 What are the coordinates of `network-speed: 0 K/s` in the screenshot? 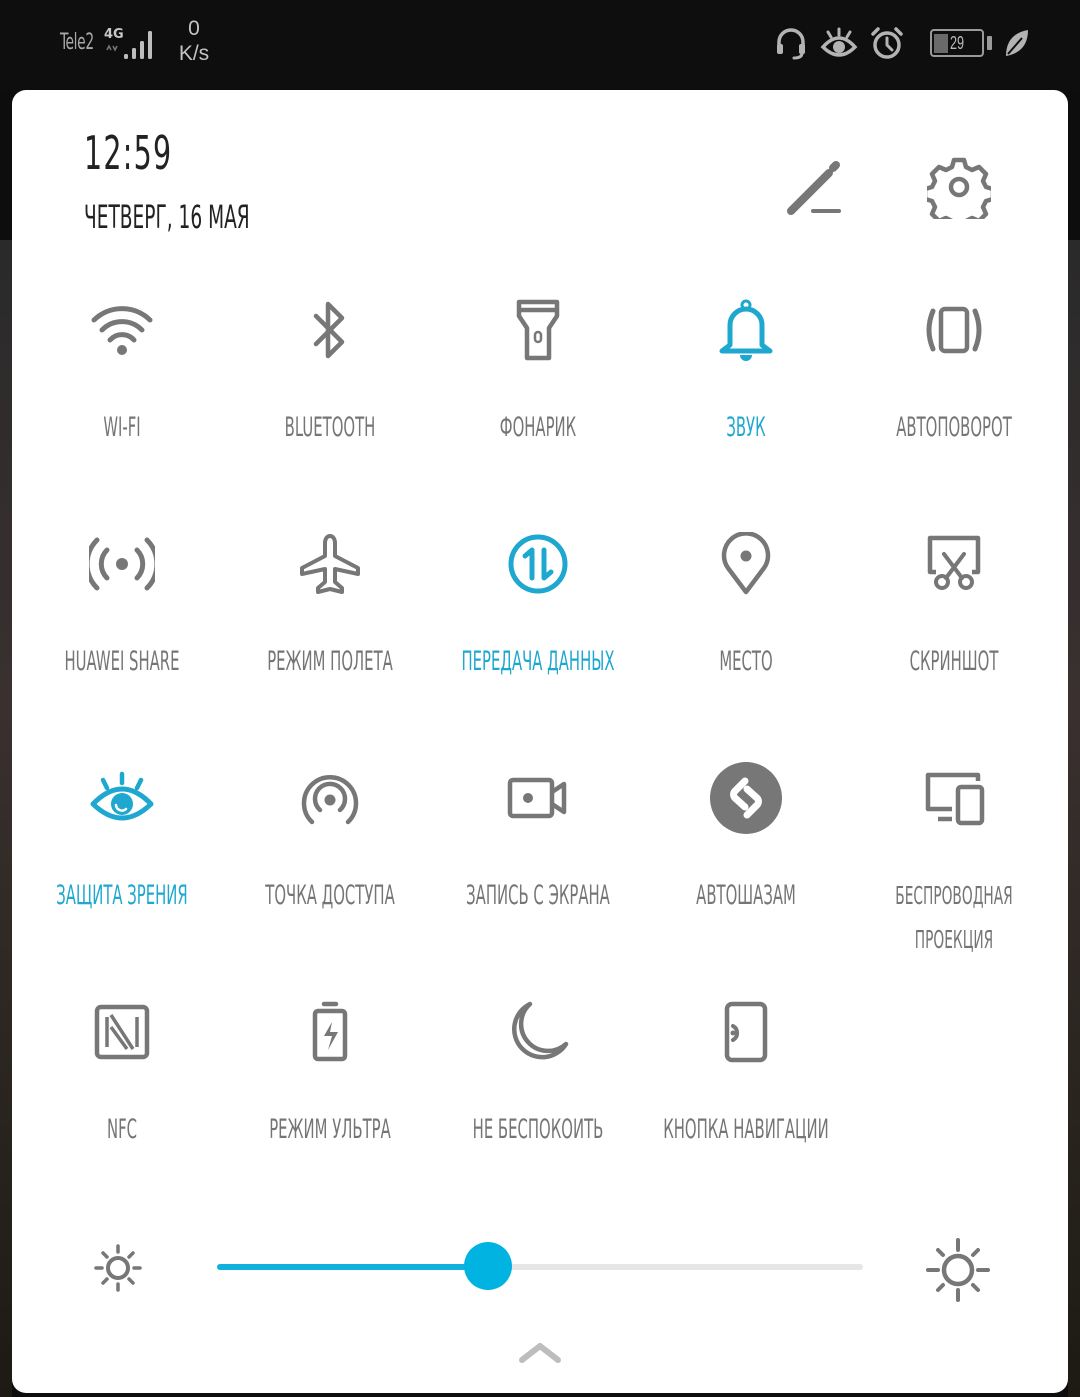 It's located at (194, 41).